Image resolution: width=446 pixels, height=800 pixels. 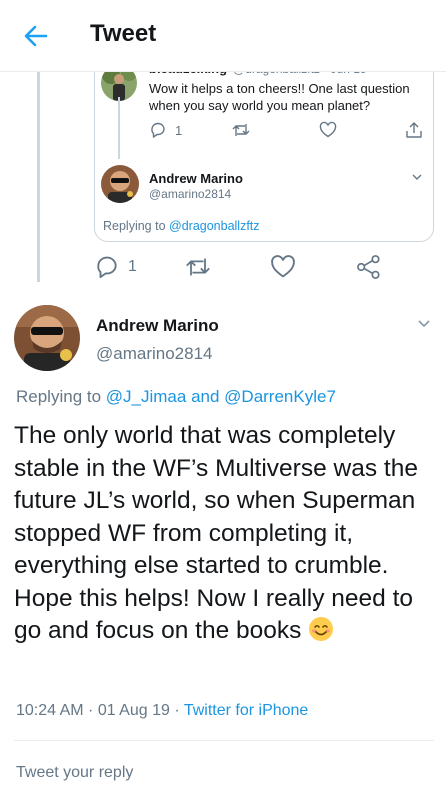 What do you see at coordinates (146, 396) in the screenshot?
I see `mention-link: @J_Jimaa` at bounding box center [146, 396].